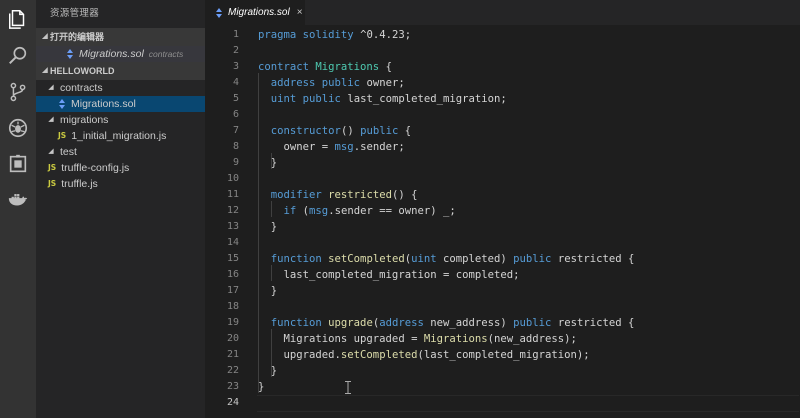  I want to click on tree-label: 1_initial_migration.js, so click(119, 136).